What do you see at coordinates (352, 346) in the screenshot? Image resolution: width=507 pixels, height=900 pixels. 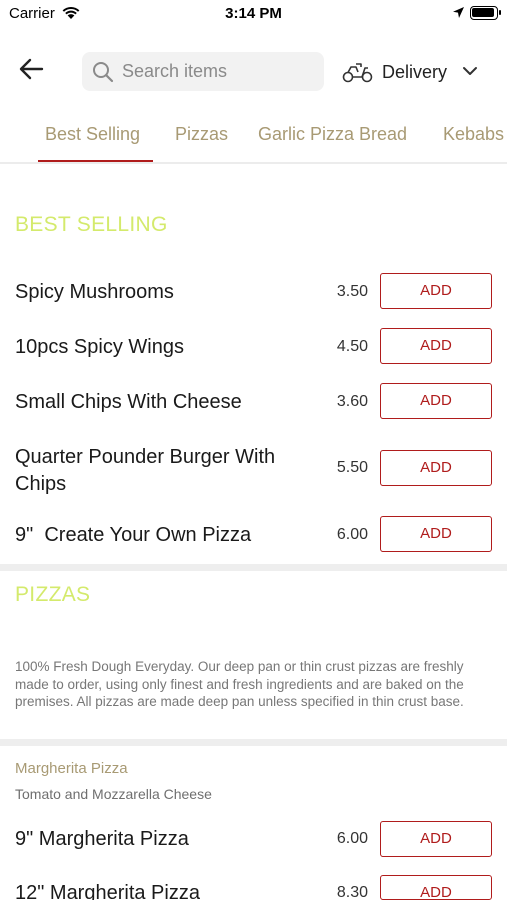 I see `item-price: 4.50` at bounding box center [352, 346].